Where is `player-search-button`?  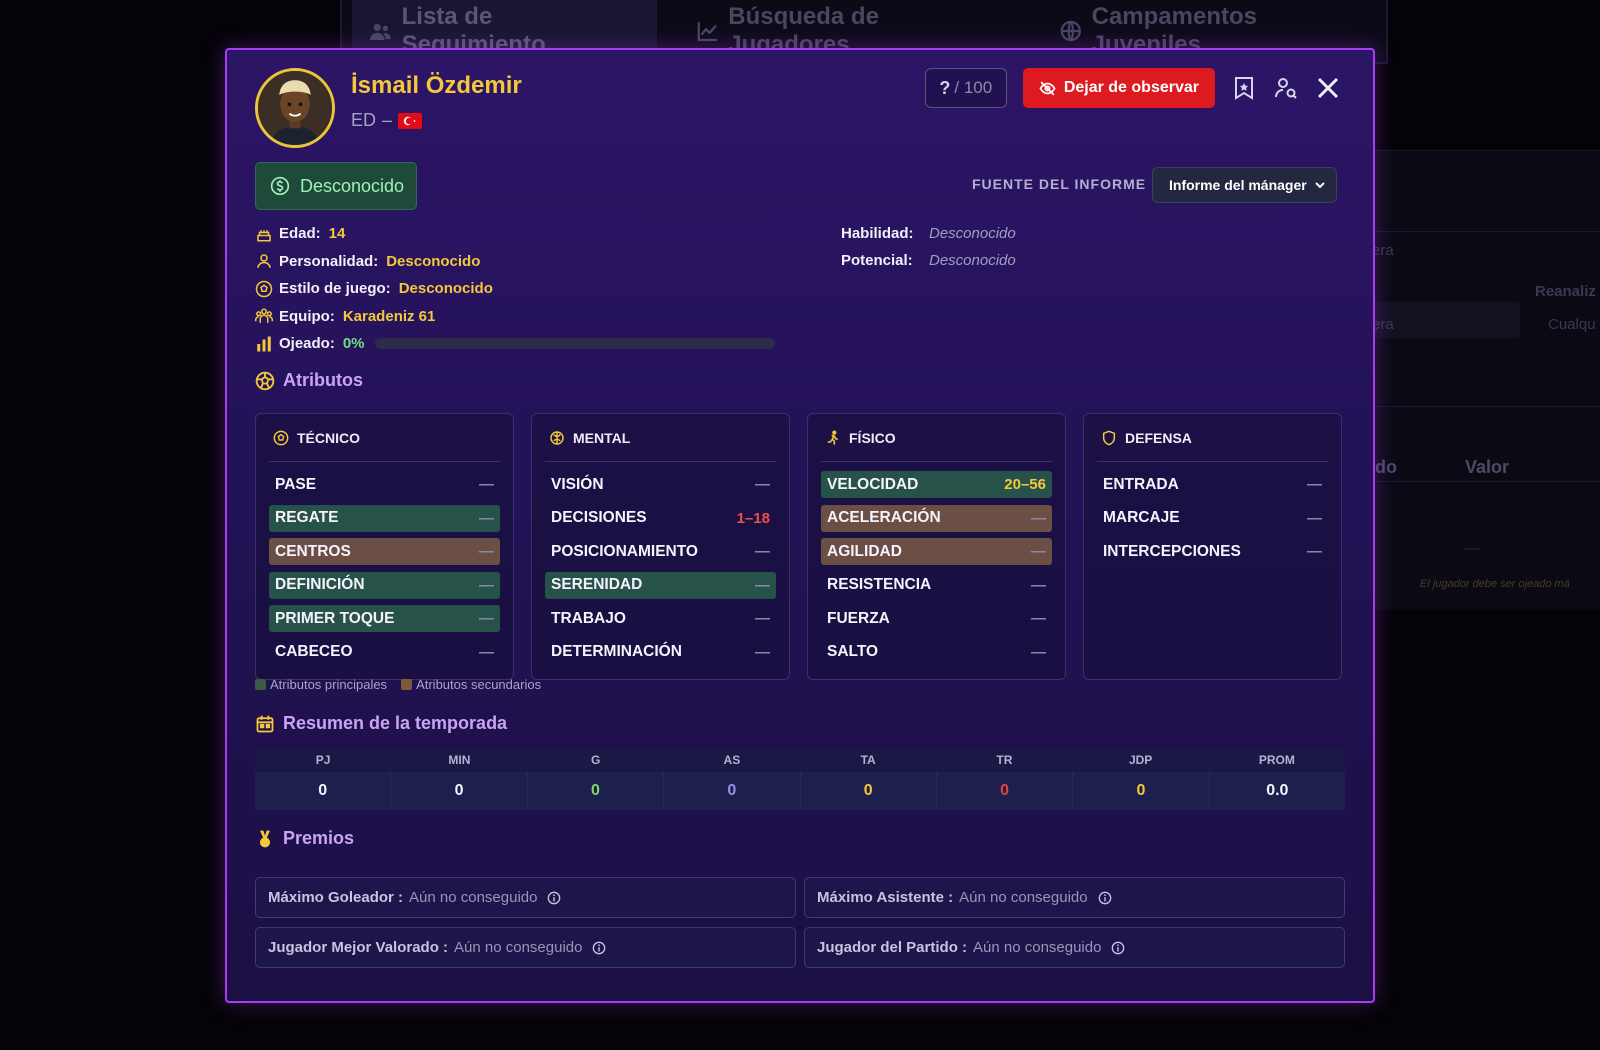 player-search-button is located at coordinates (1286, 88).